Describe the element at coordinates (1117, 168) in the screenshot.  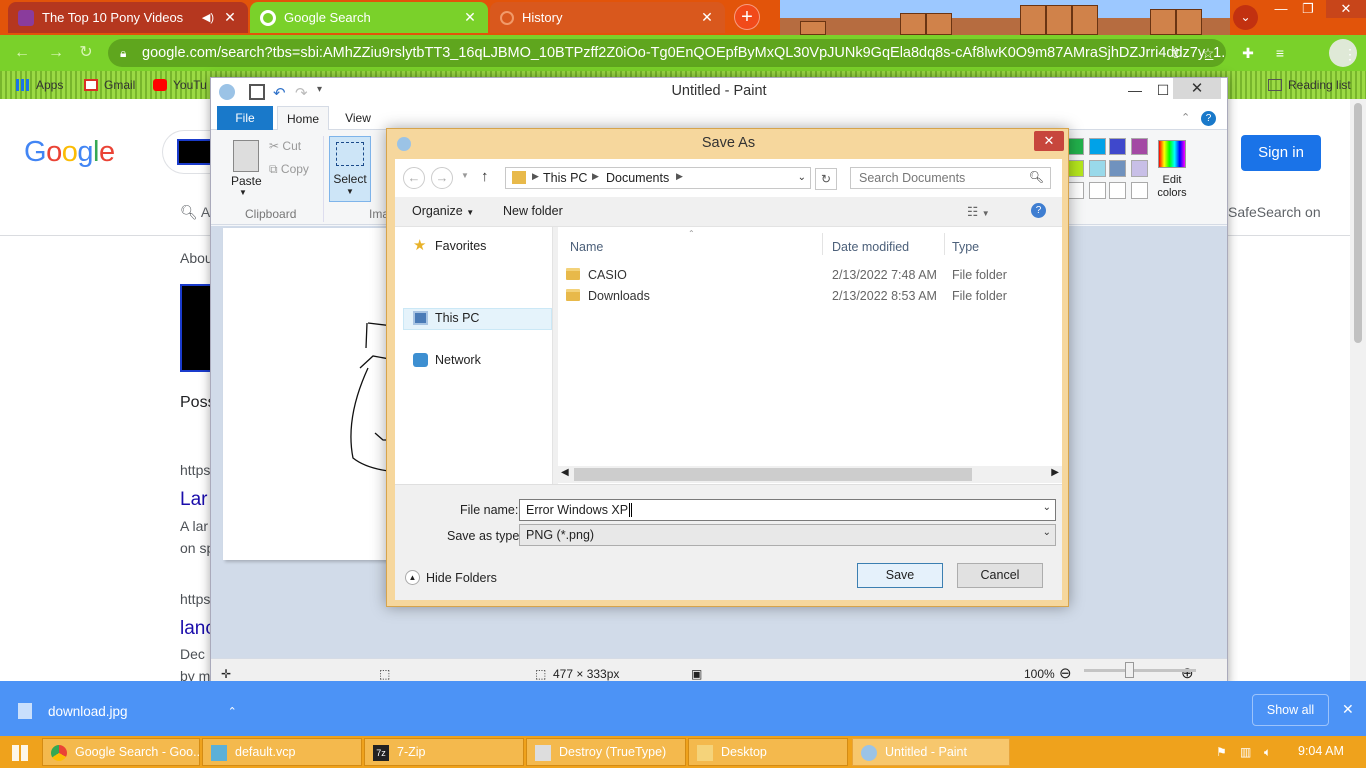
I see `color-swatch-blue-gray` at that location.